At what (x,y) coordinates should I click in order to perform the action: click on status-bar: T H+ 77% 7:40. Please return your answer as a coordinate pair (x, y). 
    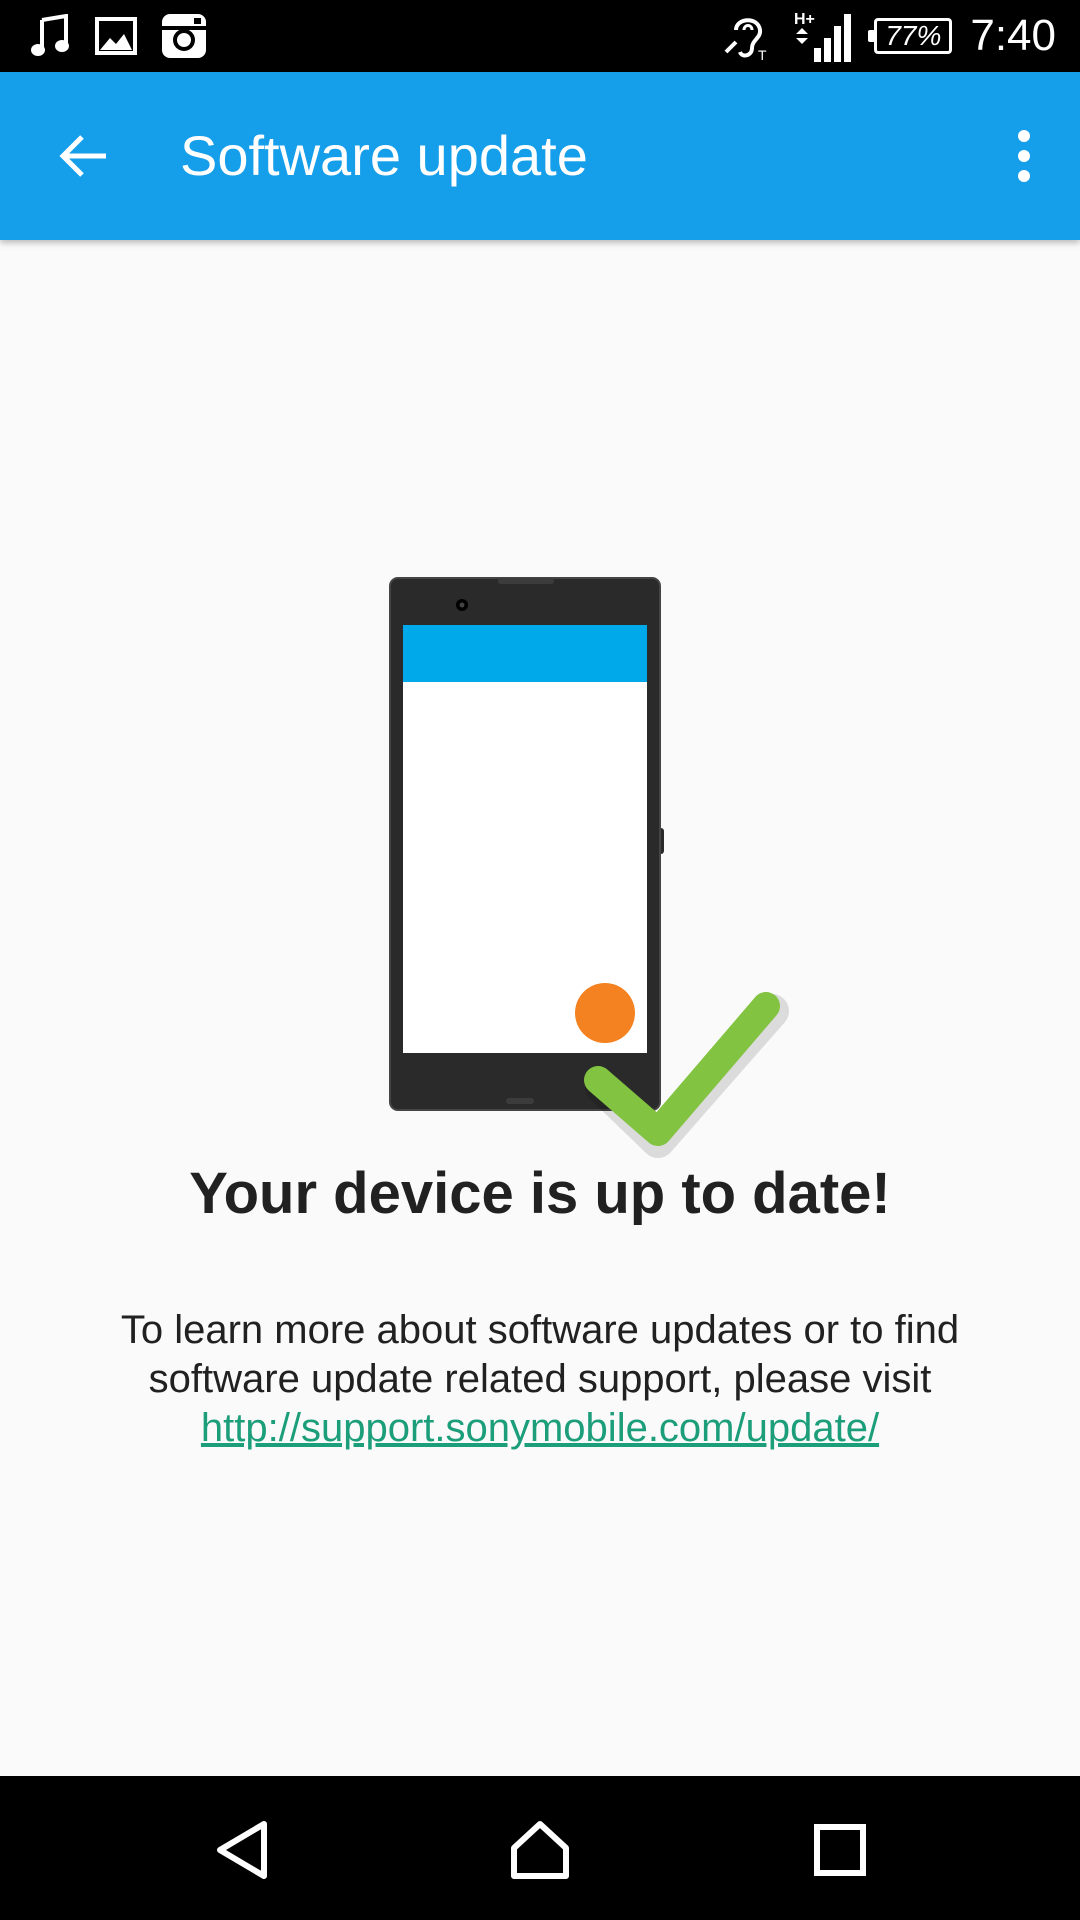
    Looking at the image, I should click on (540, 36).